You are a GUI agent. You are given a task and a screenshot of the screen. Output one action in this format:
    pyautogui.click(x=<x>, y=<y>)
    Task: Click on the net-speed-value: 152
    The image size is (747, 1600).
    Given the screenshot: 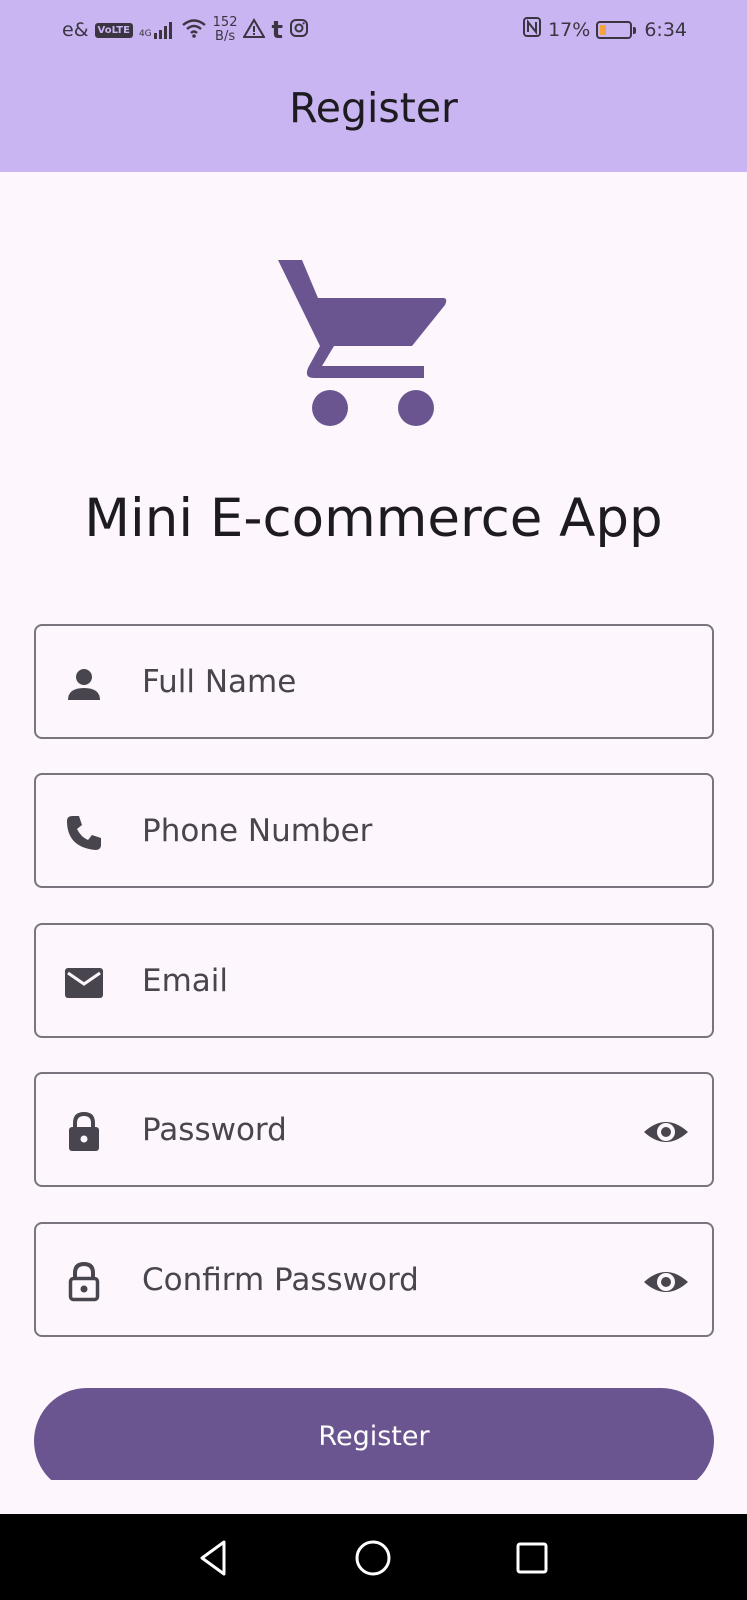 What is the action you would take?
    pyautogui.click(x=225, y=22)
    